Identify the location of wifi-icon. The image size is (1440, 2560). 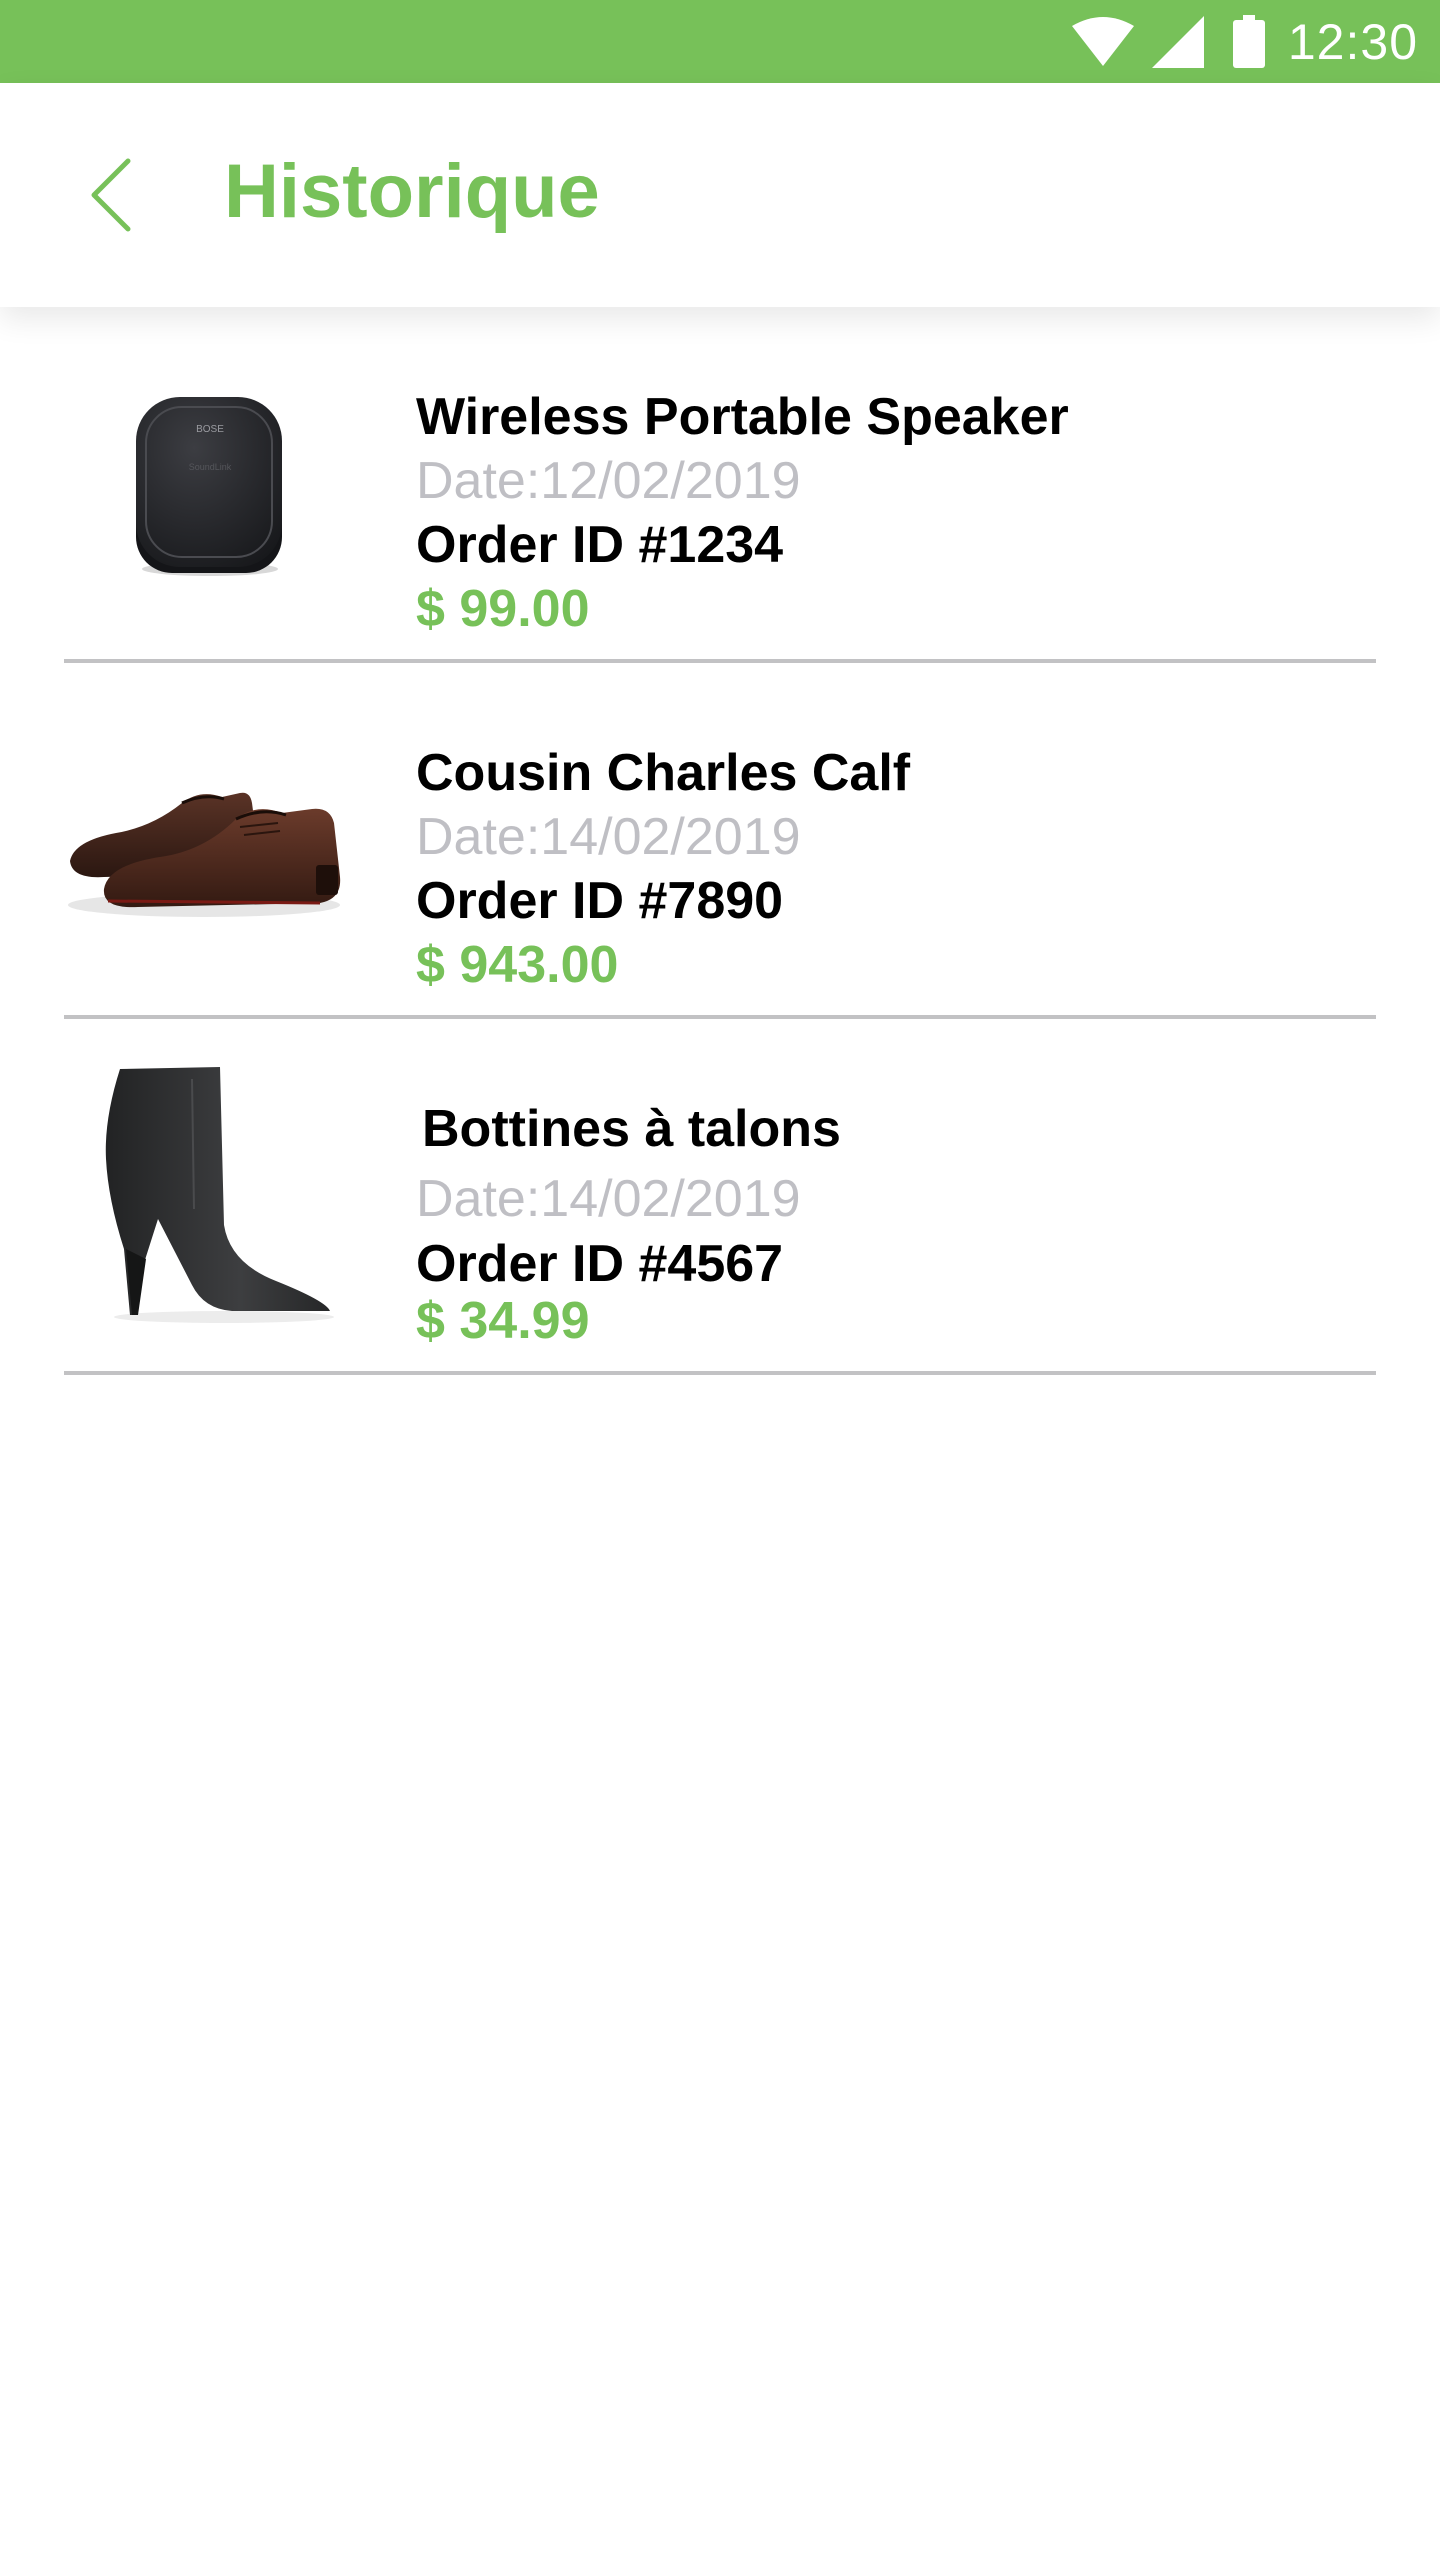
(1103, 42).